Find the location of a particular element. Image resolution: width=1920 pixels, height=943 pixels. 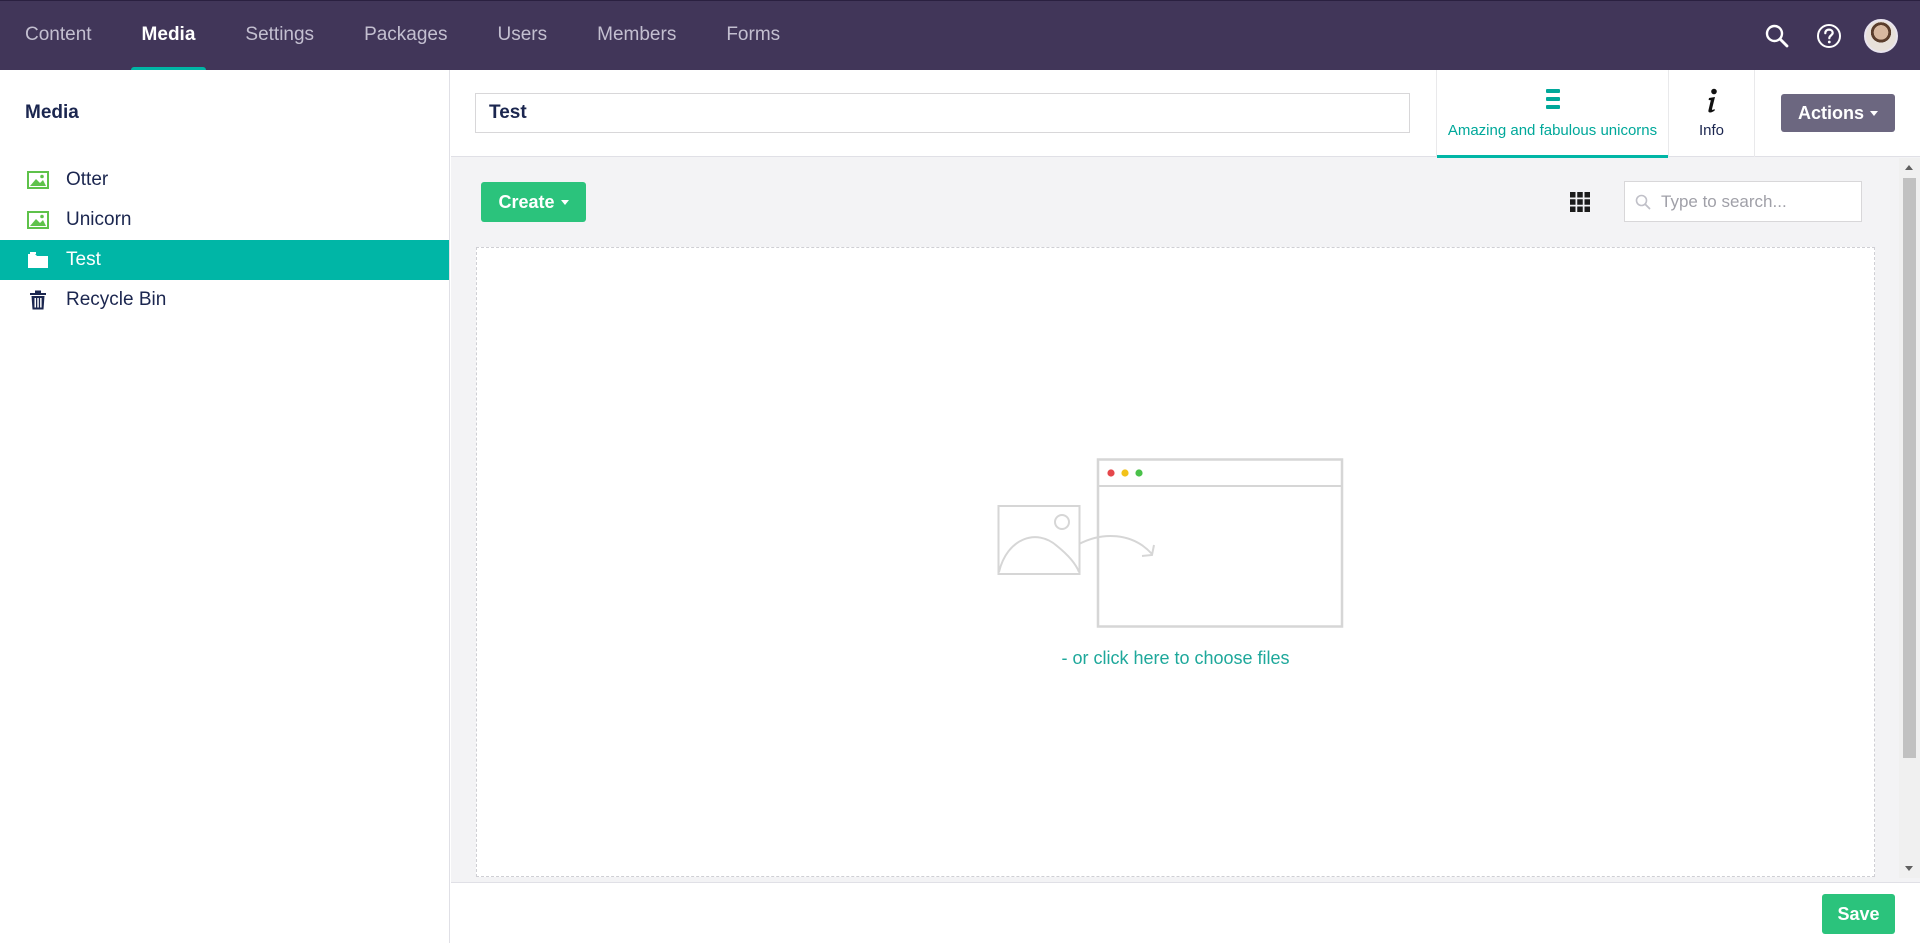

list-search is located at coordinates (1743, 201).